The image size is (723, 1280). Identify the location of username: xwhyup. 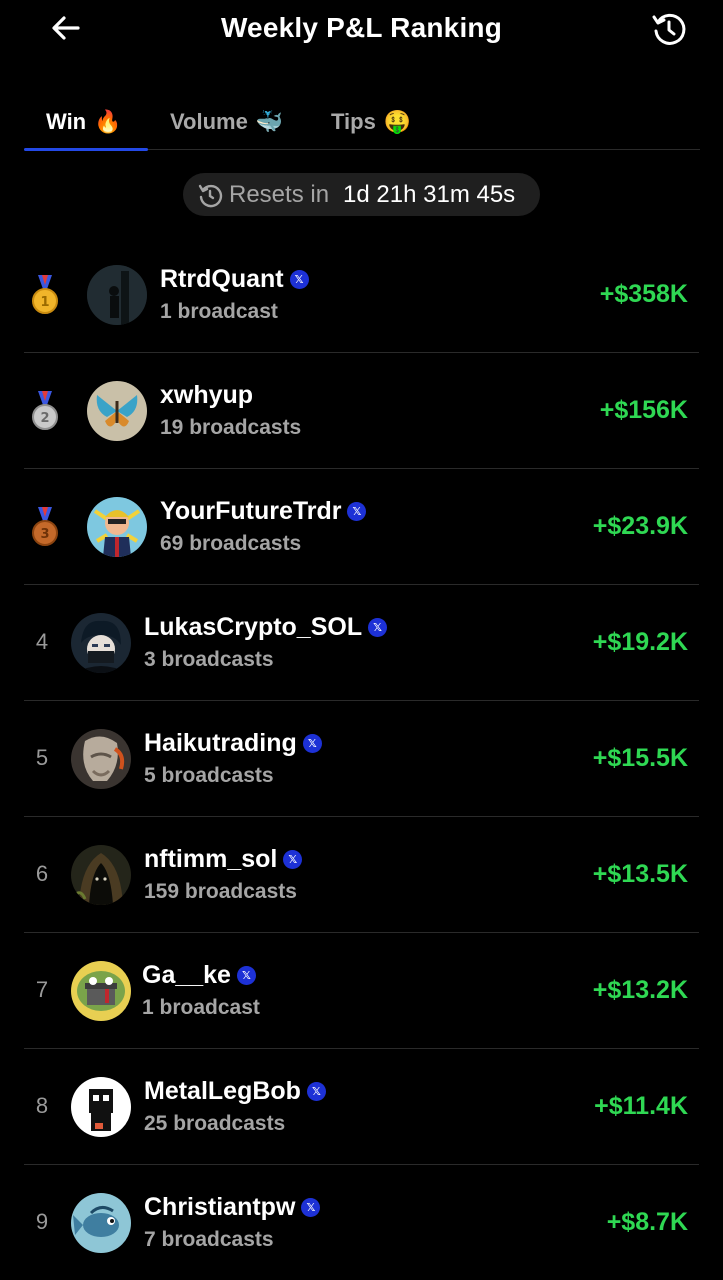
(207, 395).